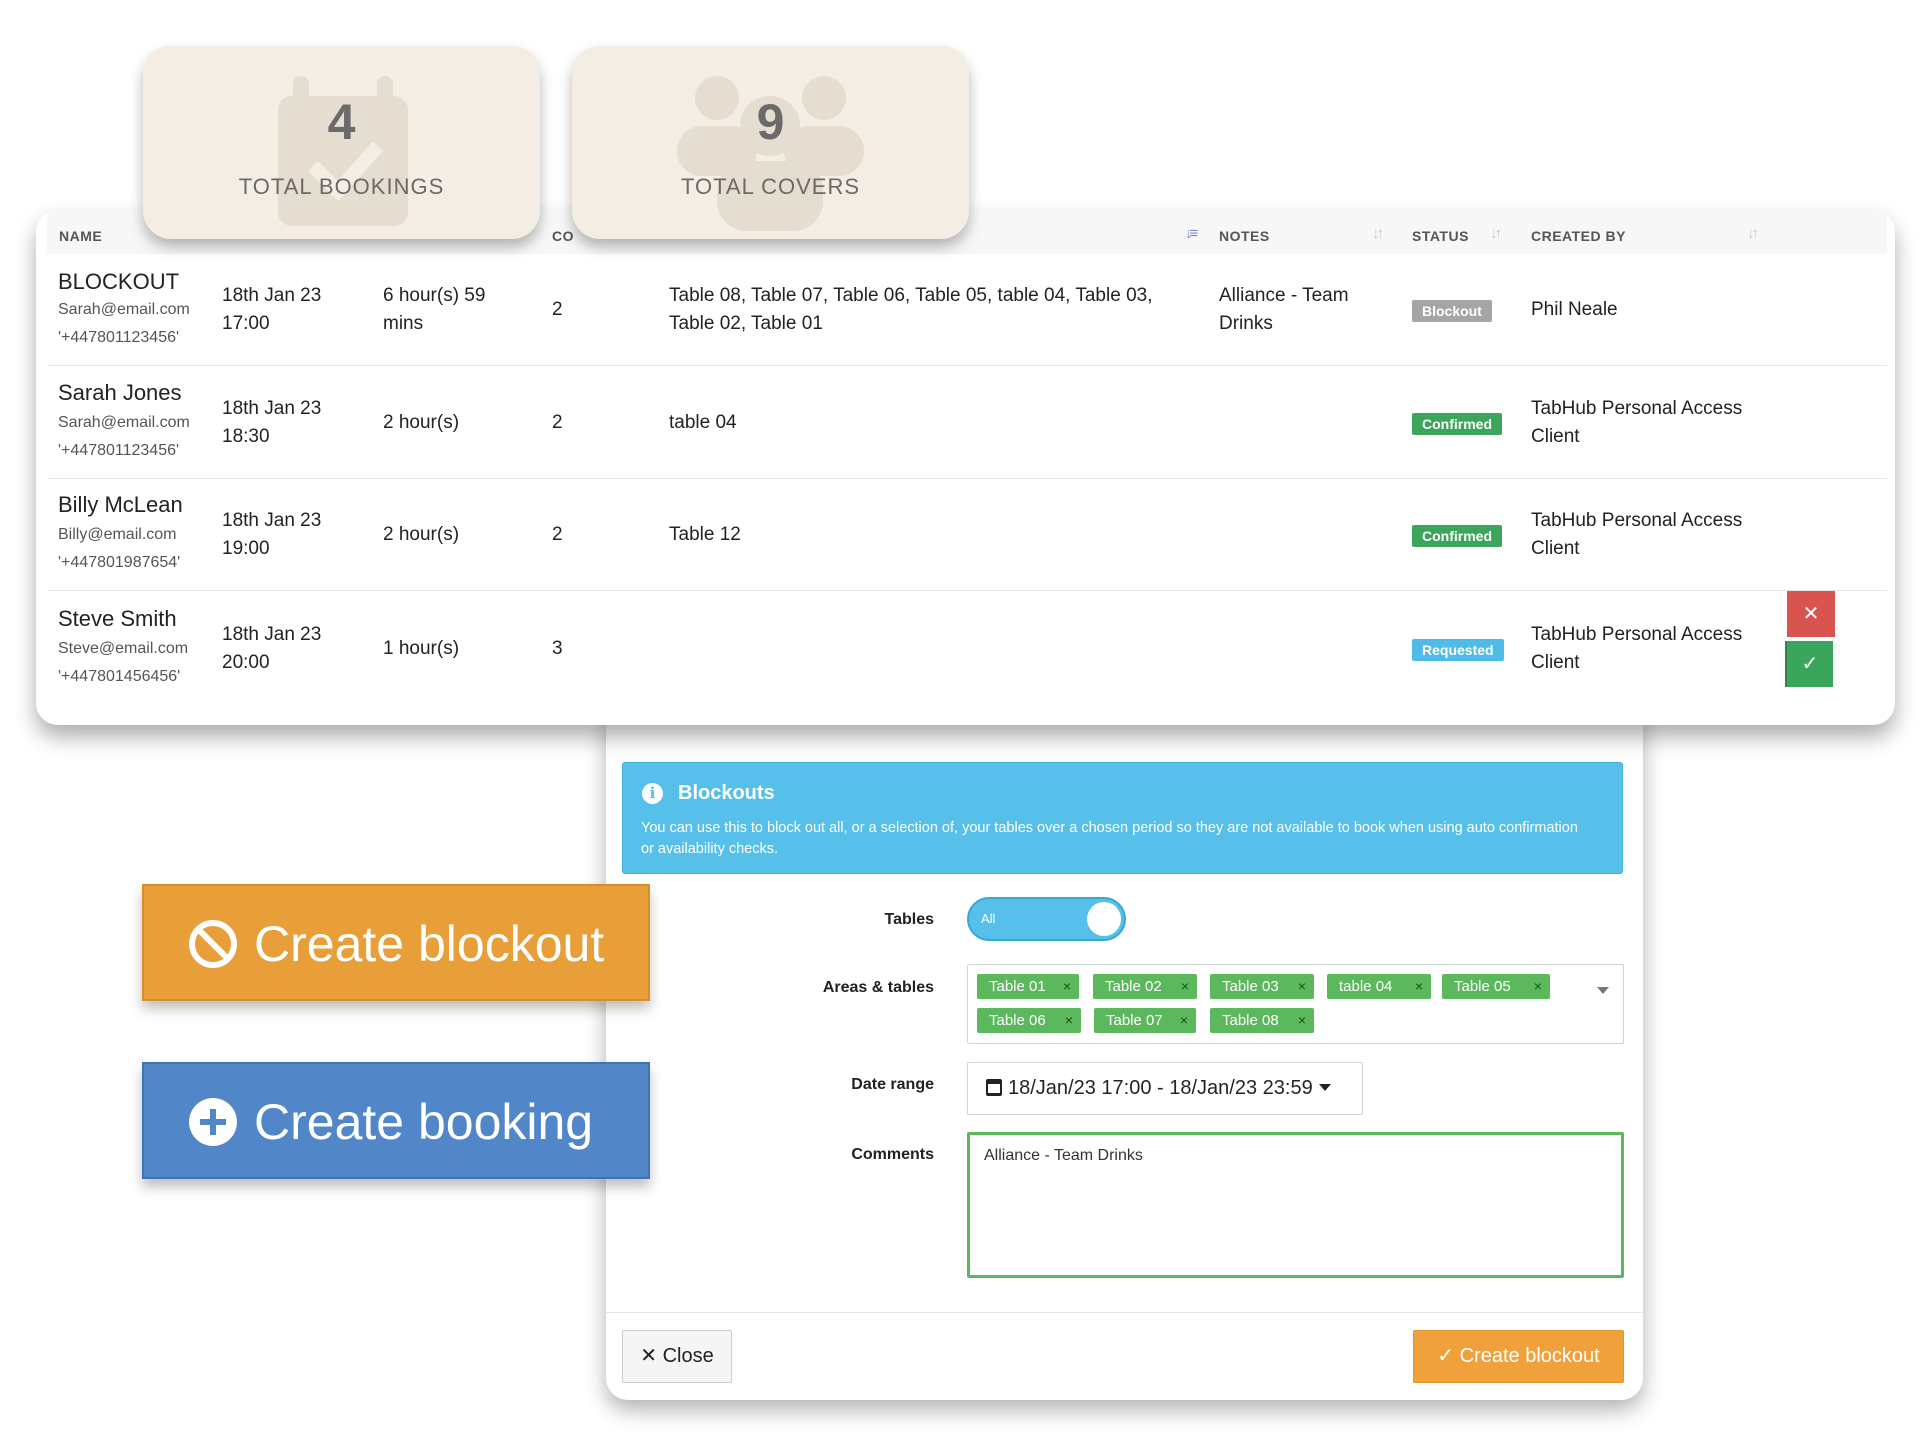 This screenshot has width=1920, height=1440. Describe the element at coordinates (770, 186) in the screenshot. I see `total-covers-label: TOTAL COVERS` at that location.